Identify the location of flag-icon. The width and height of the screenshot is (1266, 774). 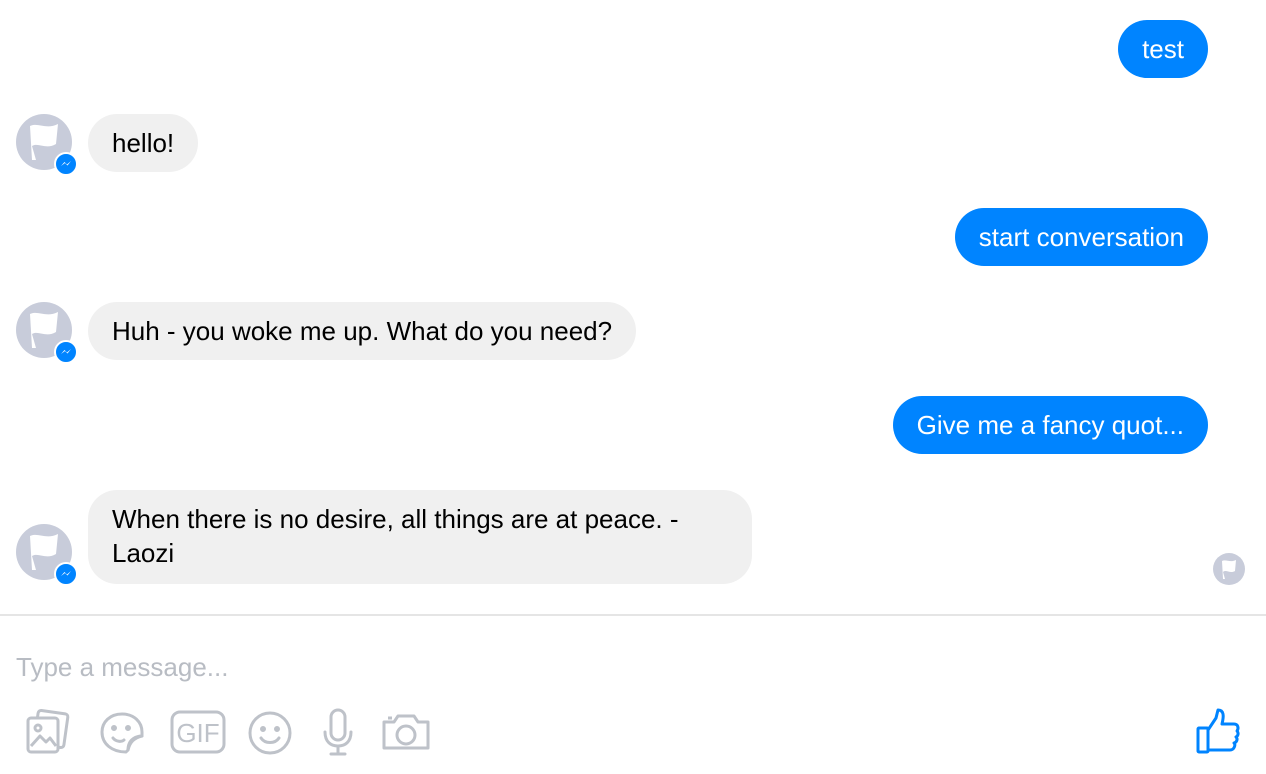
(1229, 569).